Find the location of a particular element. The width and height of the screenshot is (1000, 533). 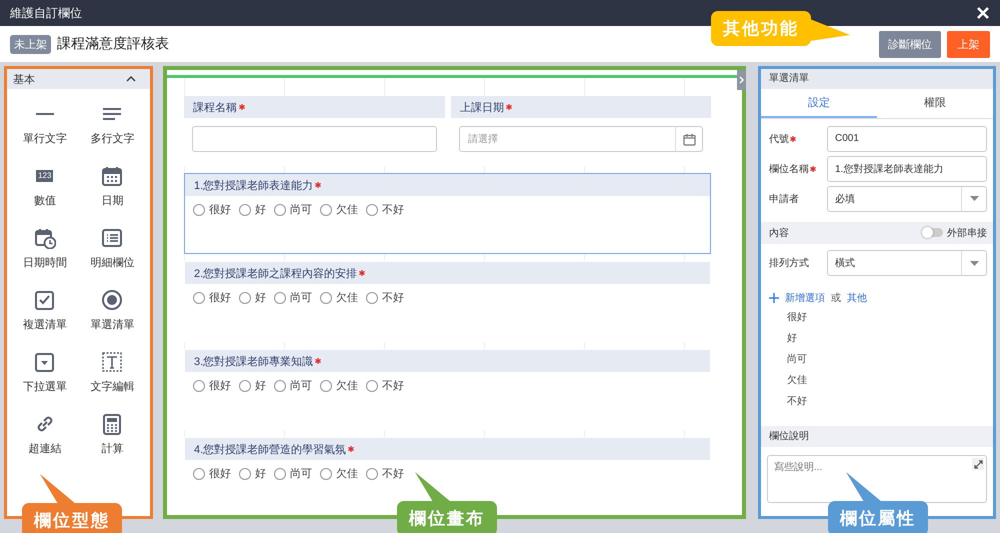

field-type-item: 123 數值 is located at coordinates (45, 186).